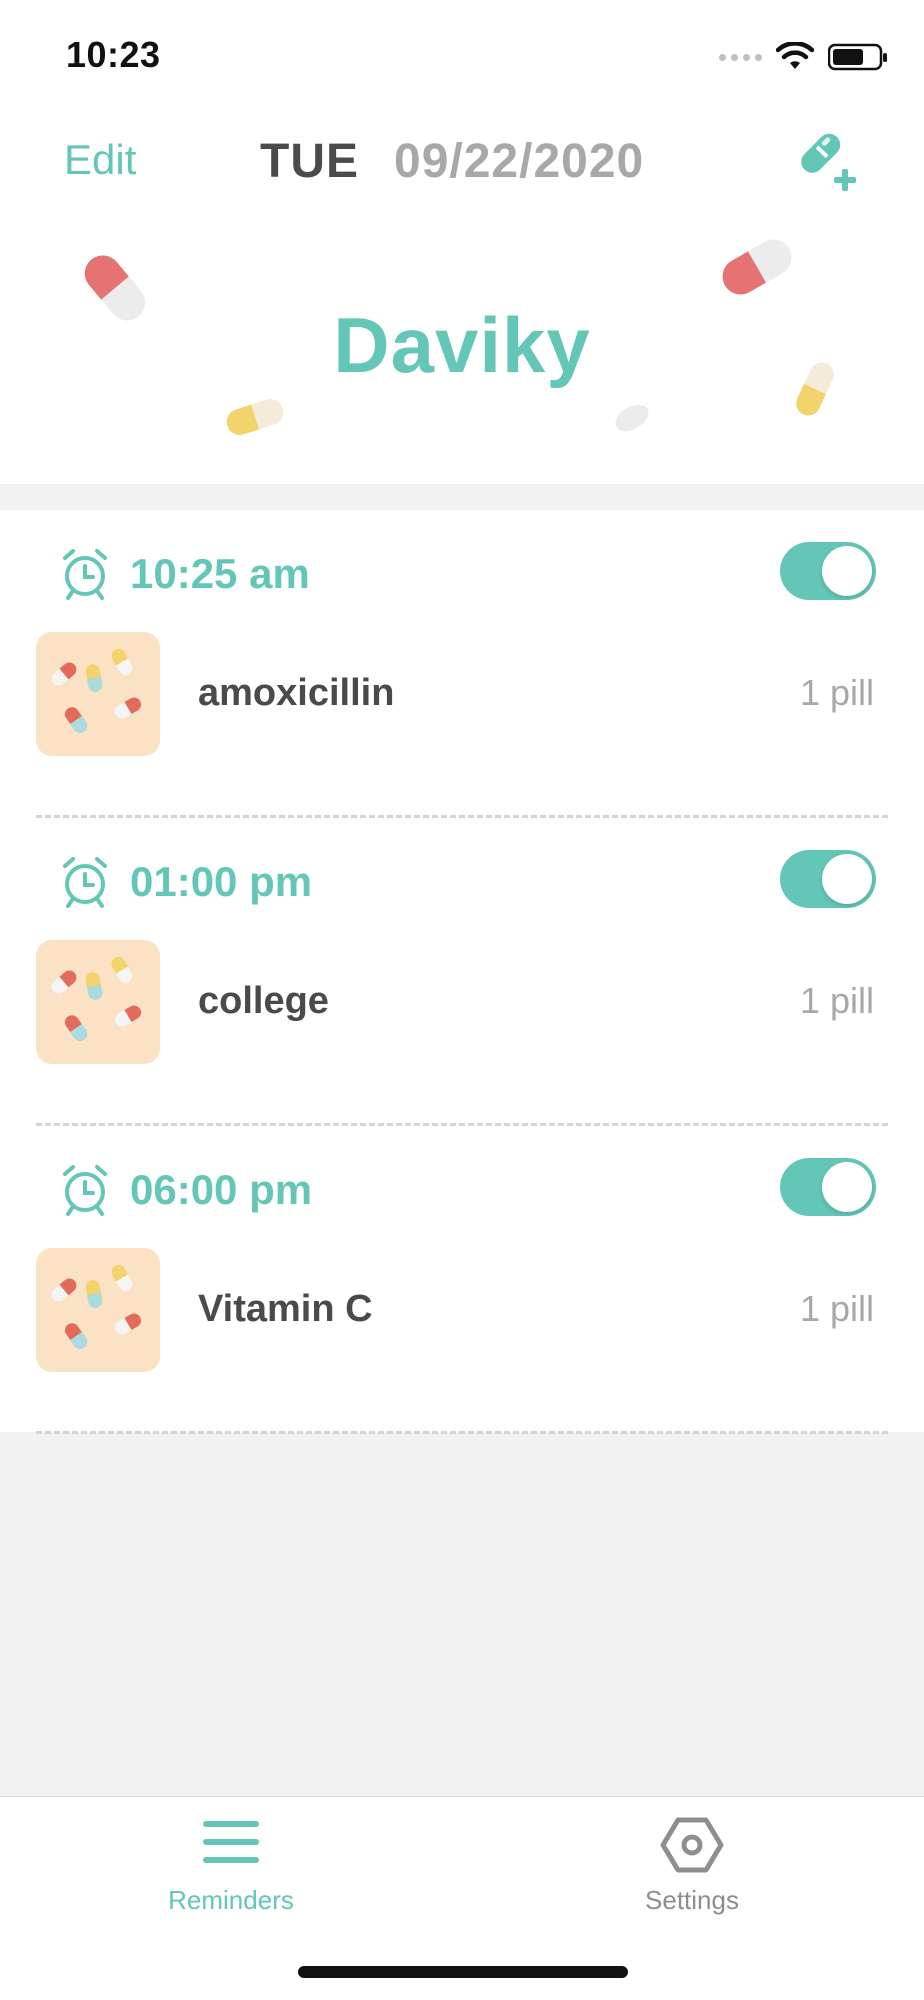 Image resolution: width=924 pixels, height=2000 pixels. I want to click on alarm-time: 06:00 pm, so click(221, 1189).